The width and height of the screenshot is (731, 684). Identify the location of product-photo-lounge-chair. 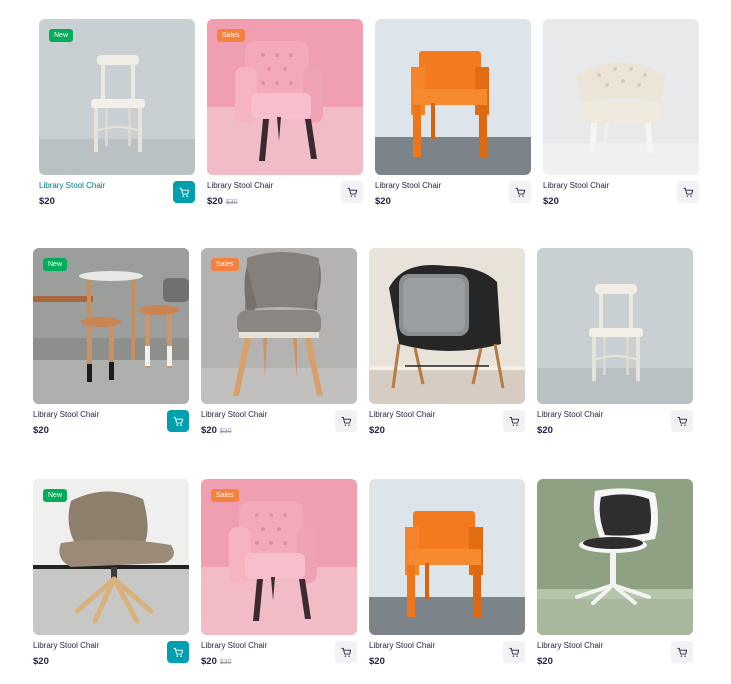
(111, 557).